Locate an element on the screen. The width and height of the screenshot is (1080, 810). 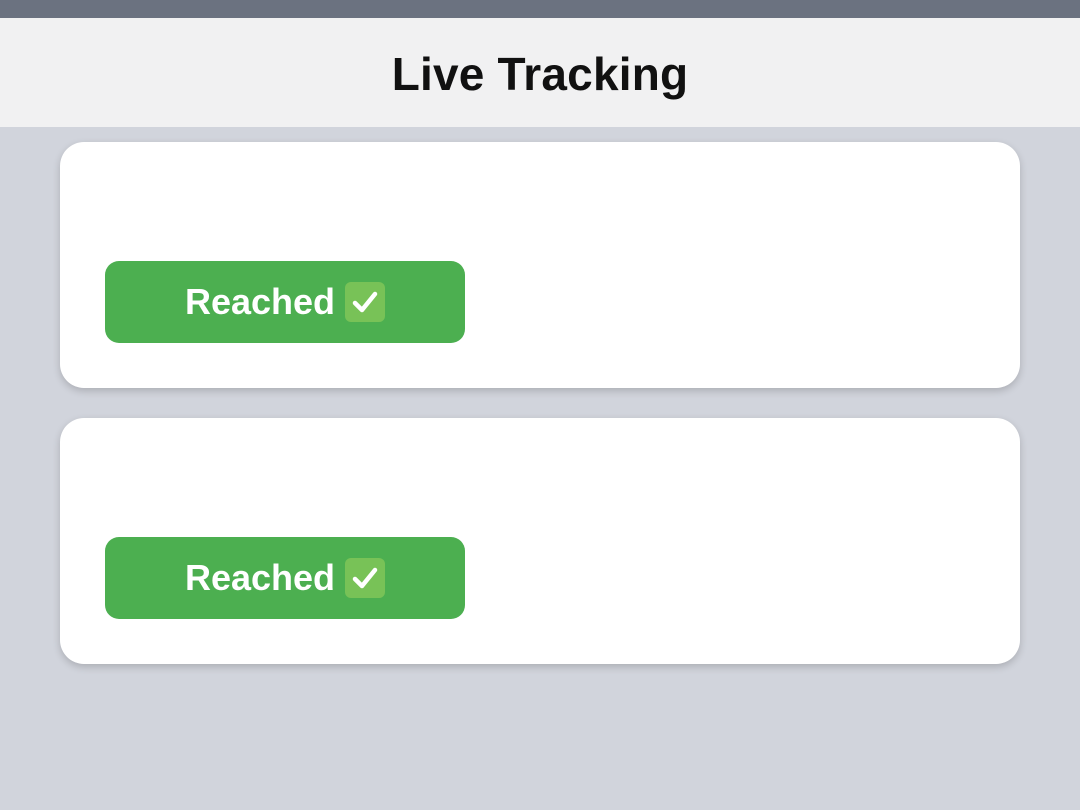
status-bar is located at coordinates (540, 9).